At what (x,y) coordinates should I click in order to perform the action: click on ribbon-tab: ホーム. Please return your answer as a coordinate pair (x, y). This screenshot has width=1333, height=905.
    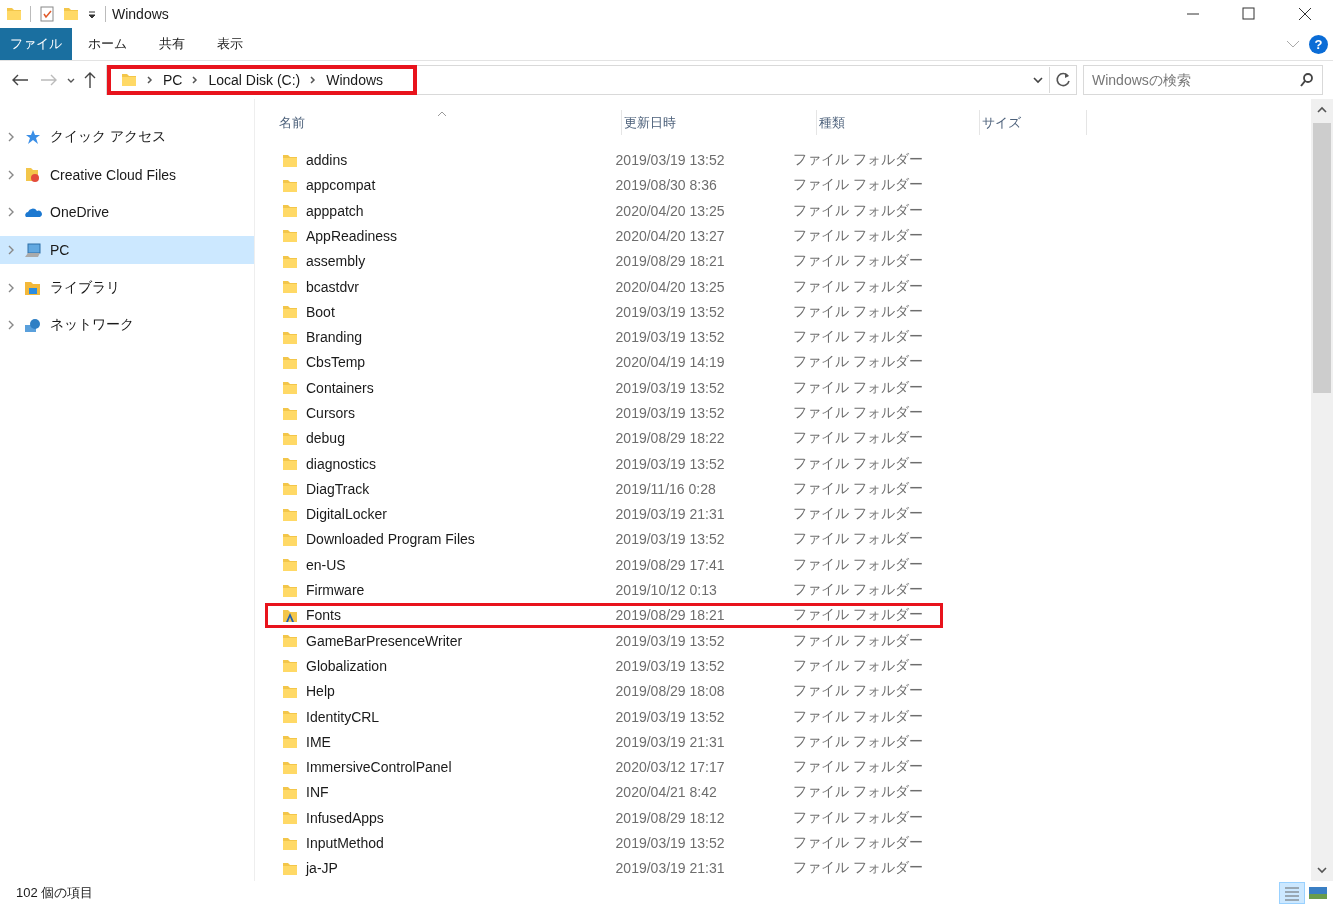
    Looking at the image, I should click on (107, 44).